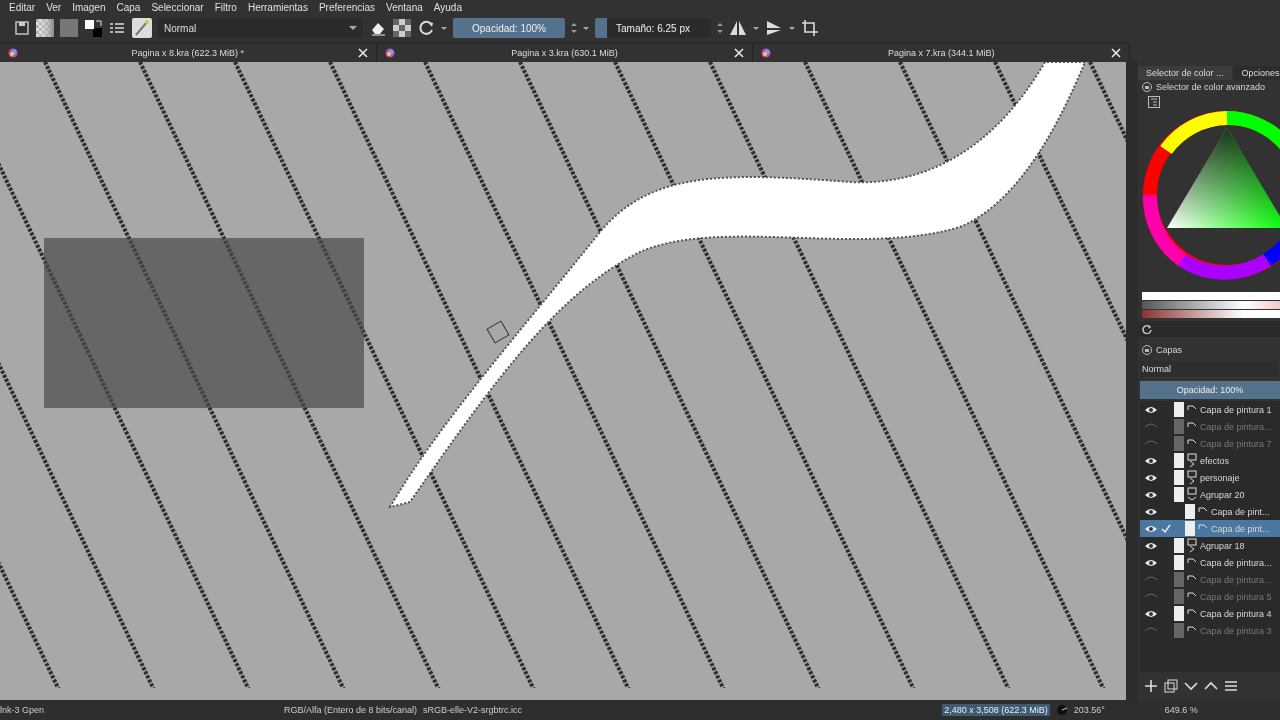 The image size is (1280, 720). What do you see at coordinates (1210, 477) in the screenshot?
I see `layer-row: personaje` at bounding box center [1210, 477].